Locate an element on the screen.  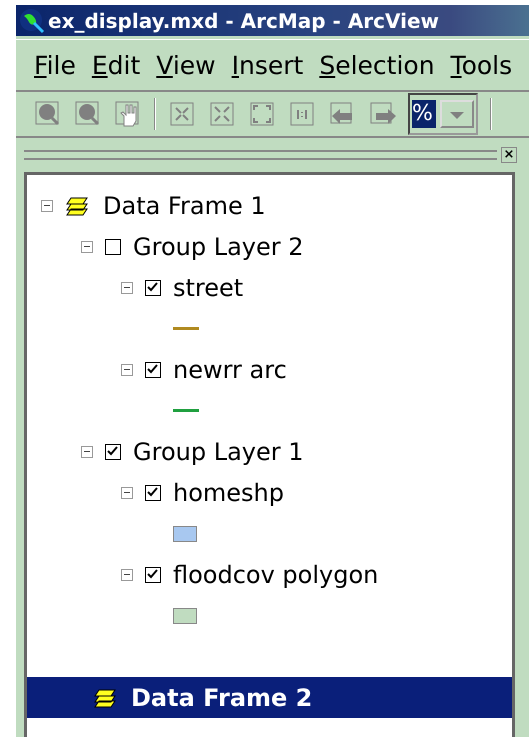
layer-name: homeshp is located at coordinates (228, 492).